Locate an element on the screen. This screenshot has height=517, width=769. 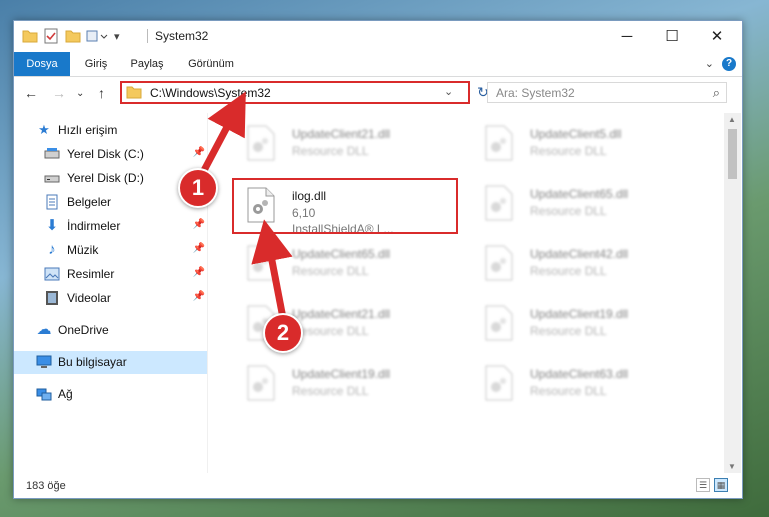
file-item: UpdateClient5.dll Resource DLL is located at coordinates (572, 146).